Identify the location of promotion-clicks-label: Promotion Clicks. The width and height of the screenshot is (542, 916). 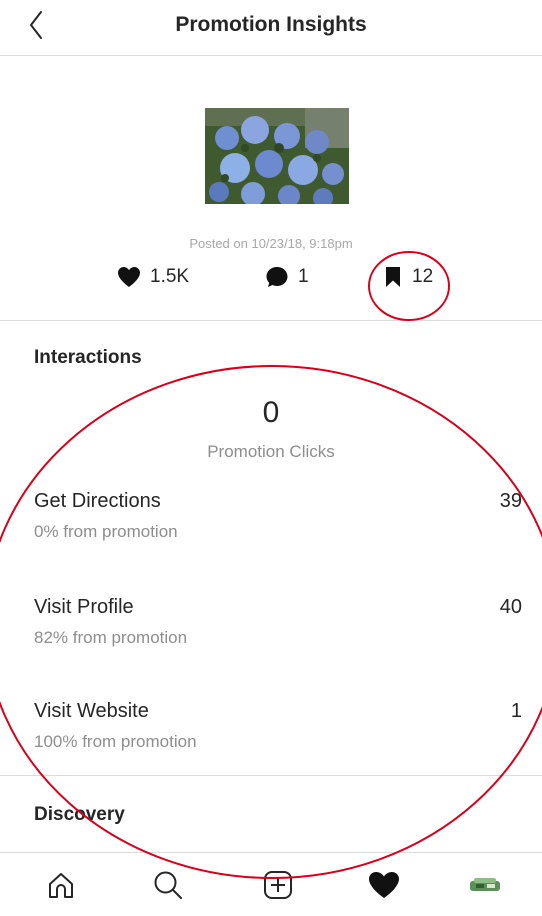
(271, 451).